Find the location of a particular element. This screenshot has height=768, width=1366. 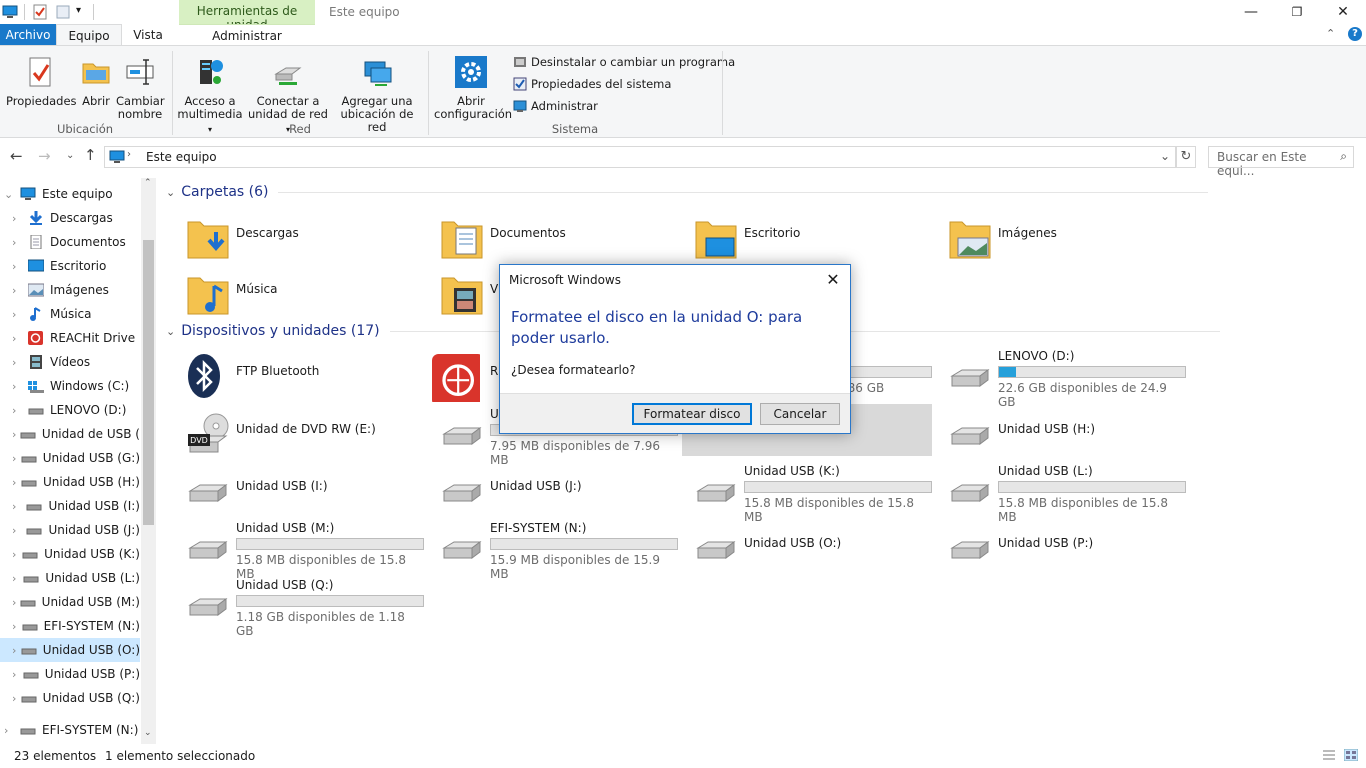

search-input: Buscar en Este equi... ⌕ is located at coordinates (1281, 162).